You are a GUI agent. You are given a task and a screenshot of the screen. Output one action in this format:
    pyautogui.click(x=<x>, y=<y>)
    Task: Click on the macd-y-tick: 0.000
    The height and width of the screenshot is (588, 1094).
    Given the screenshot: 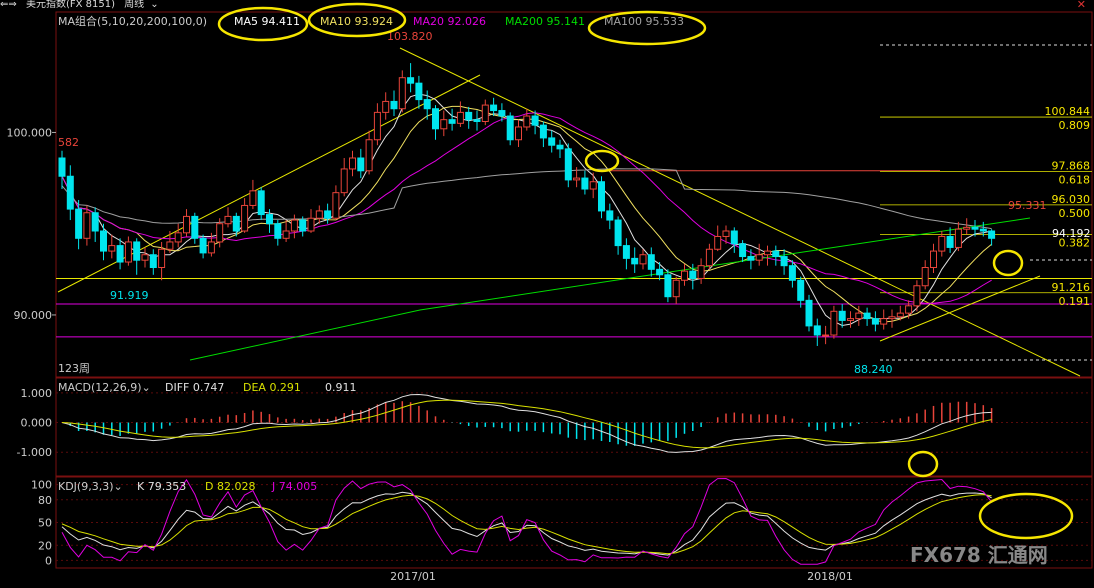 What is the action you would take?
    pyautogui.click(x=37, y=423)
    